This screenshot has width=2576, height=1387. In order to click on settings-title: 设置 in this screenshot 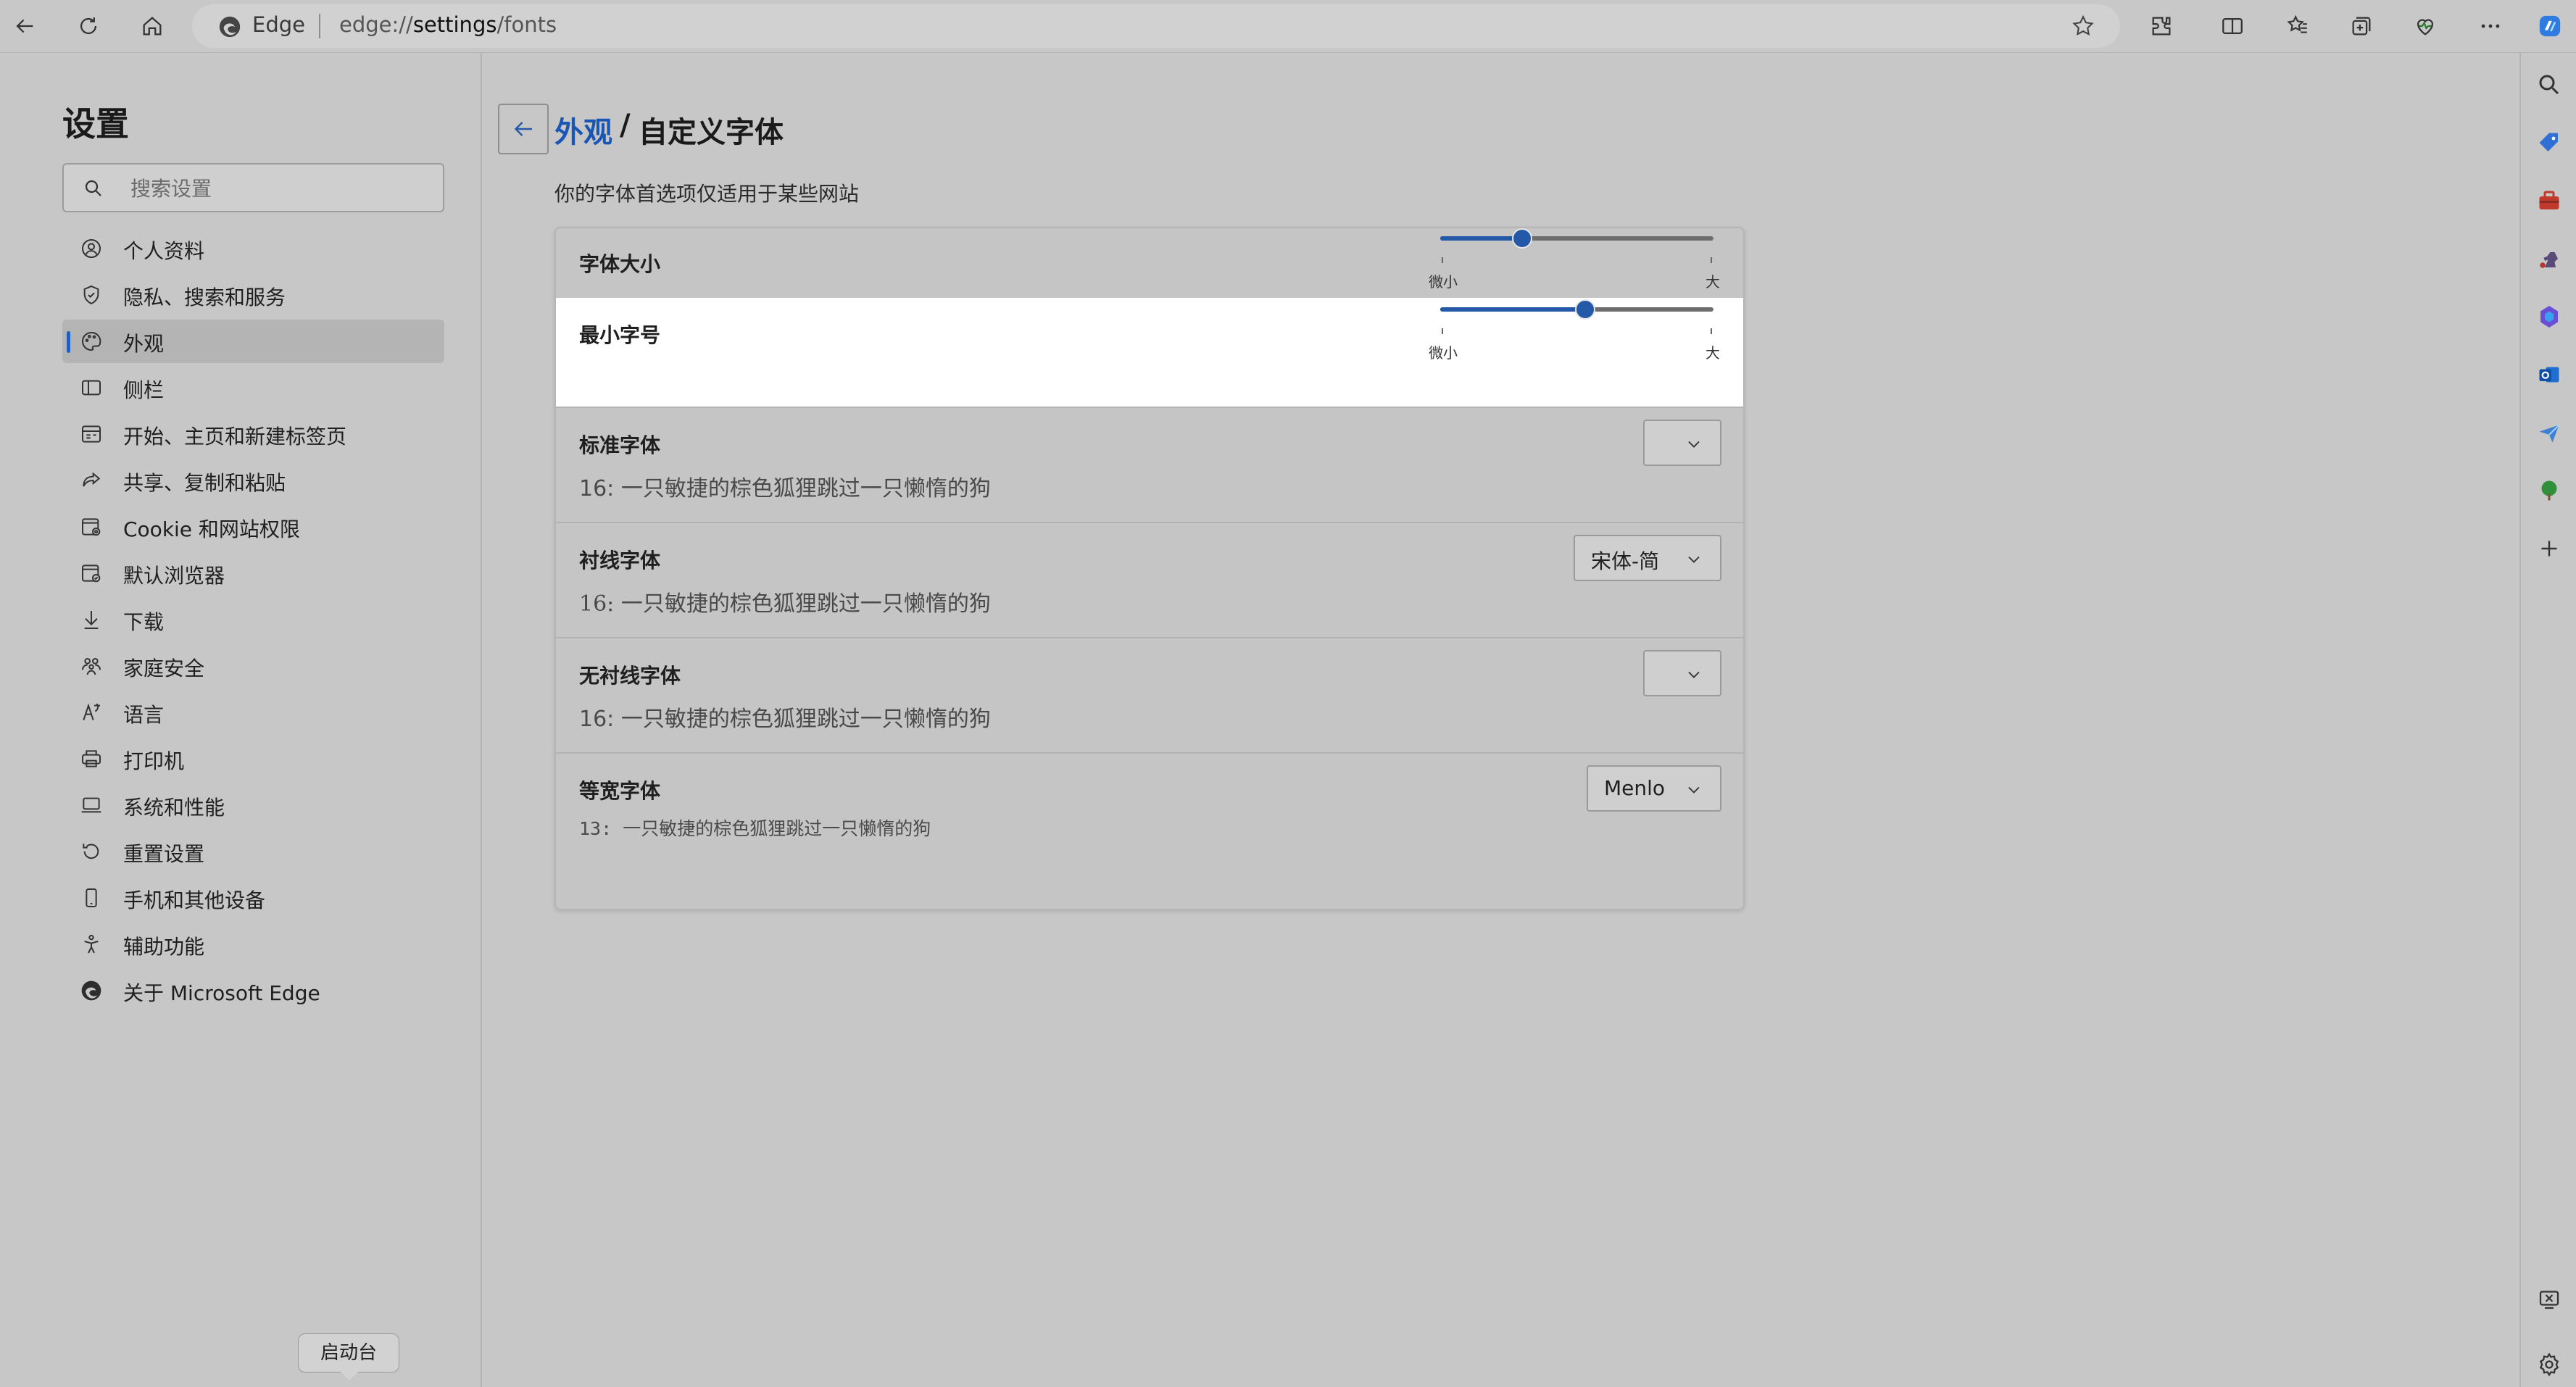, I will do `click(95, 124)`.